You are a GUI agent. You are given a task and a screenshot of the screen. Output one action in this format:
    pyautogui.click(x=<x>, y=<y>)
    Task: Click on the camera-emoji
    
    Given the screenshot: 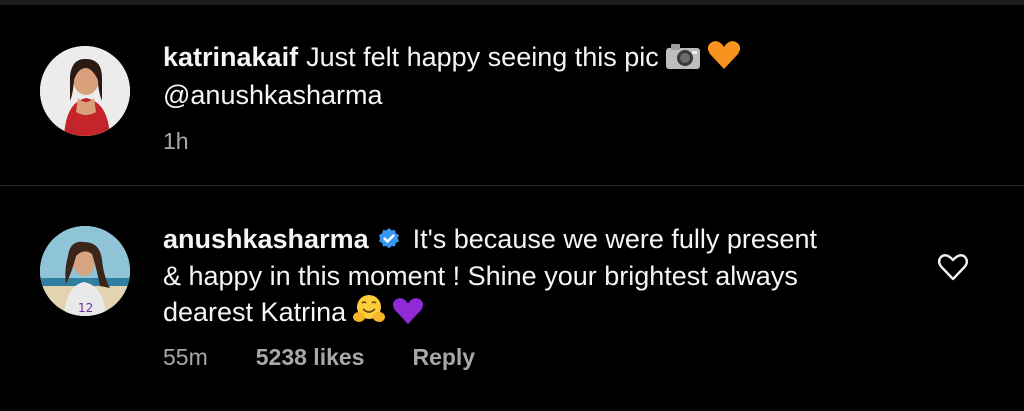 What is the action you would take?
    pyautogui.click(x=683, y=60)
    